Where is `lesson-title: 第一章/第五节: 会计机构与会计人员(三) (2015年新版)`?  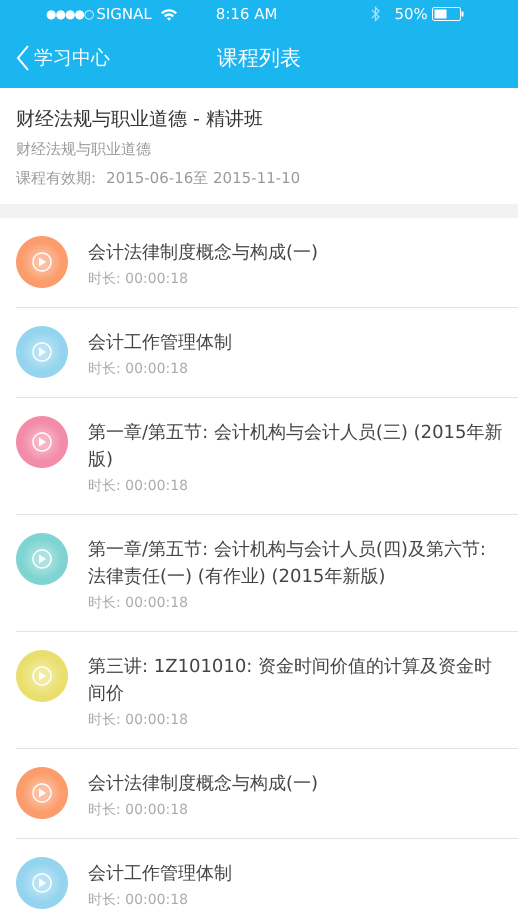 lesson-title: 第一章/第五节: 会计机构与会计人员(三) (2015年新版) is located at coordinates (297, 446).